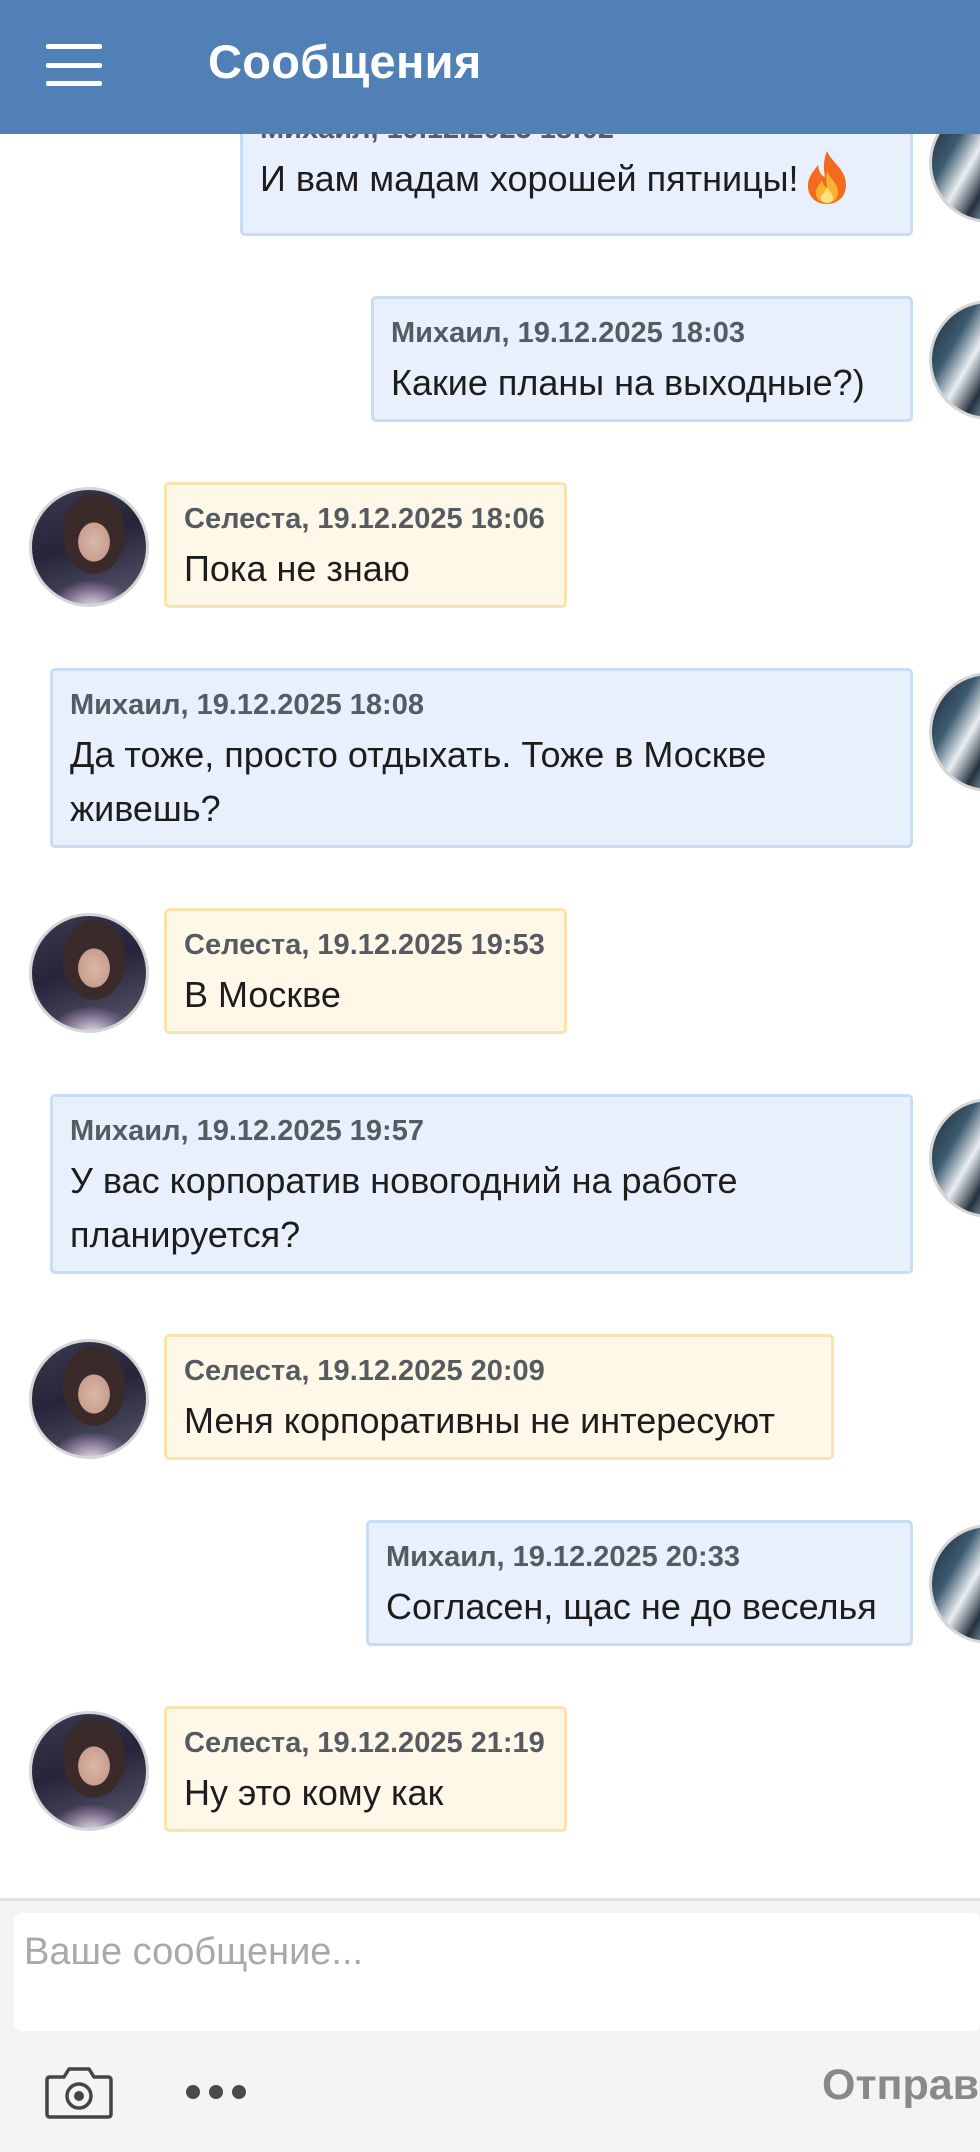 The height and width of the screenshot is (2152, 980). I want to click on message-text: Согласен, щас не до веселья, so click(631, 1606).